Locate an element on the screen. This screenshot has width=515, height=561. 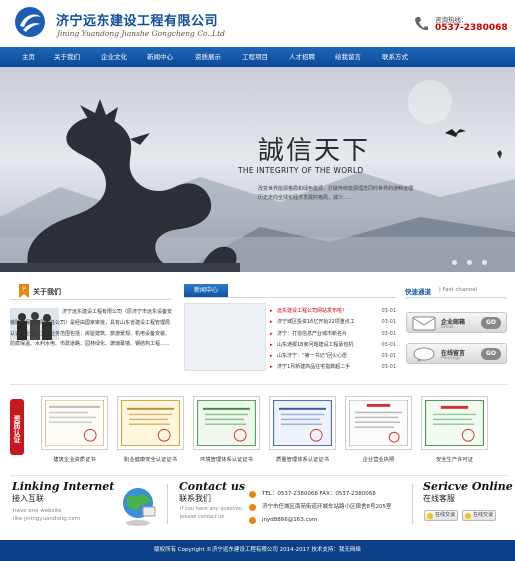
nav-item-jobs: 人才招聘 is located at coordinates (302, 57).